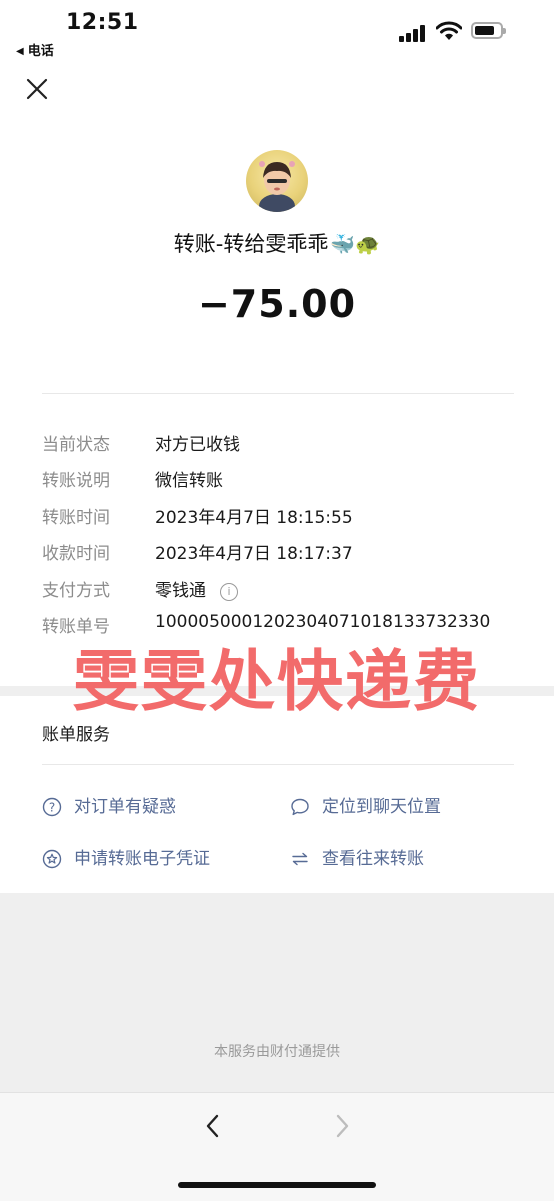 The image size is (554, 1201). I want to click on wifi-icon, so click(449, 30).